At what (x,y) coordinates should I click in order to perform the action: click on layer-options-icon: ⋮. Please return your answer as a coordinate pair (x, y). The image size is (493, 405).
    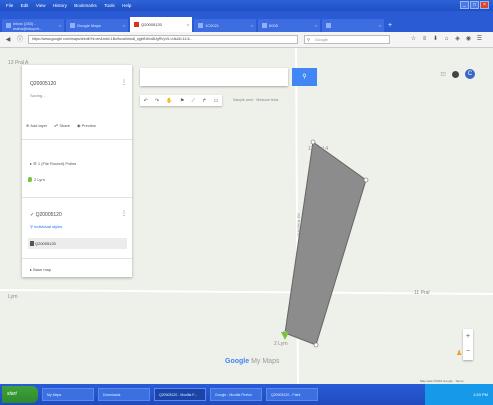
    Looking at the image, I should click on (124, 213).